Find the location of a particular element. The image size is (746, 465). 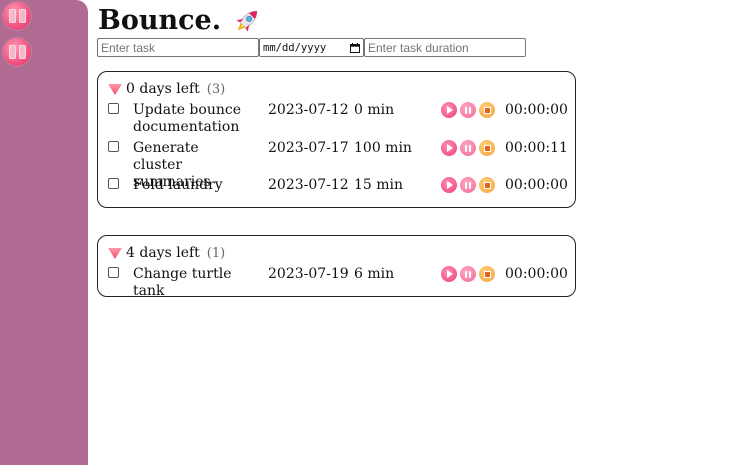

calendar-icon is located at coordinates (355, 47).